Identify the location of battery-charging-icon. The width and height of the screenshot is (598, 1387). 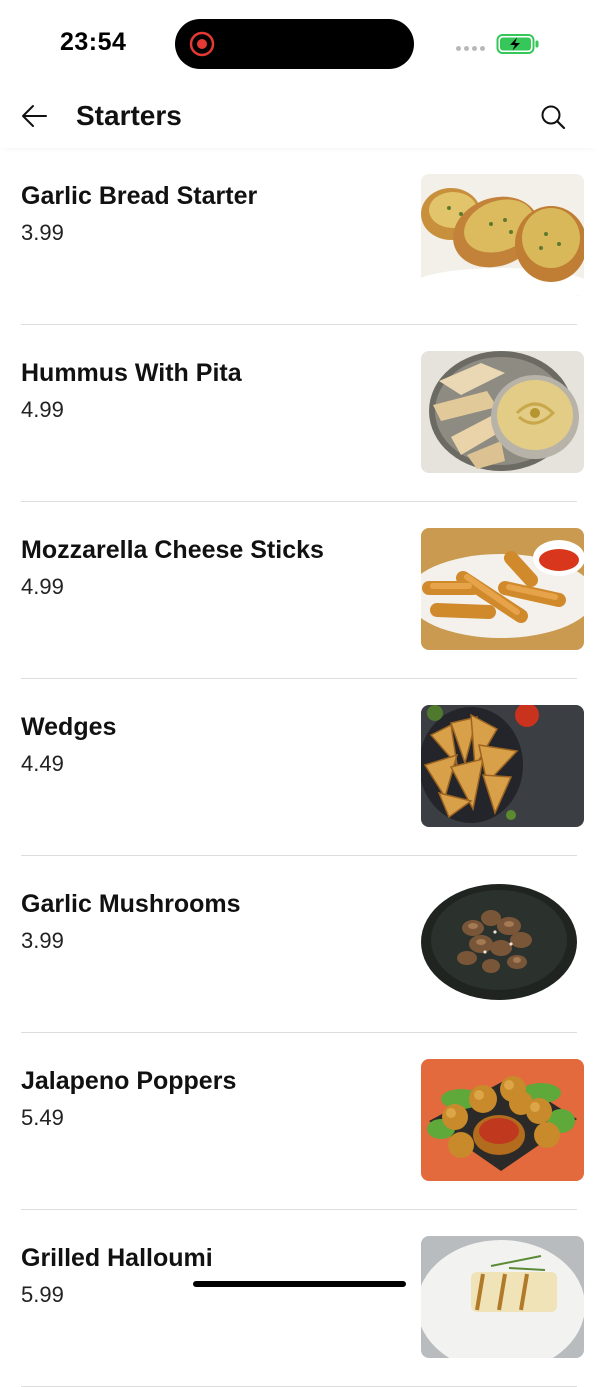
(517, 44).